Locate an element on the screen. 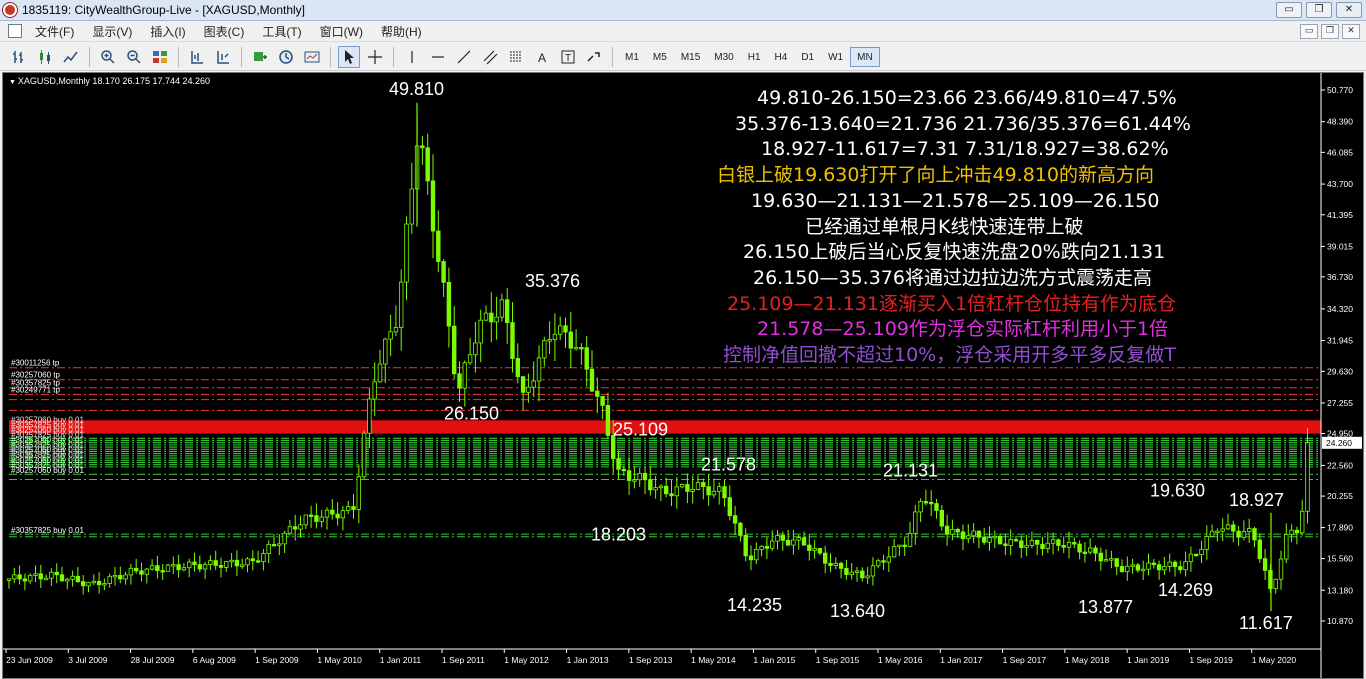  tile-windows-icon is located at coordinates (160, 57).